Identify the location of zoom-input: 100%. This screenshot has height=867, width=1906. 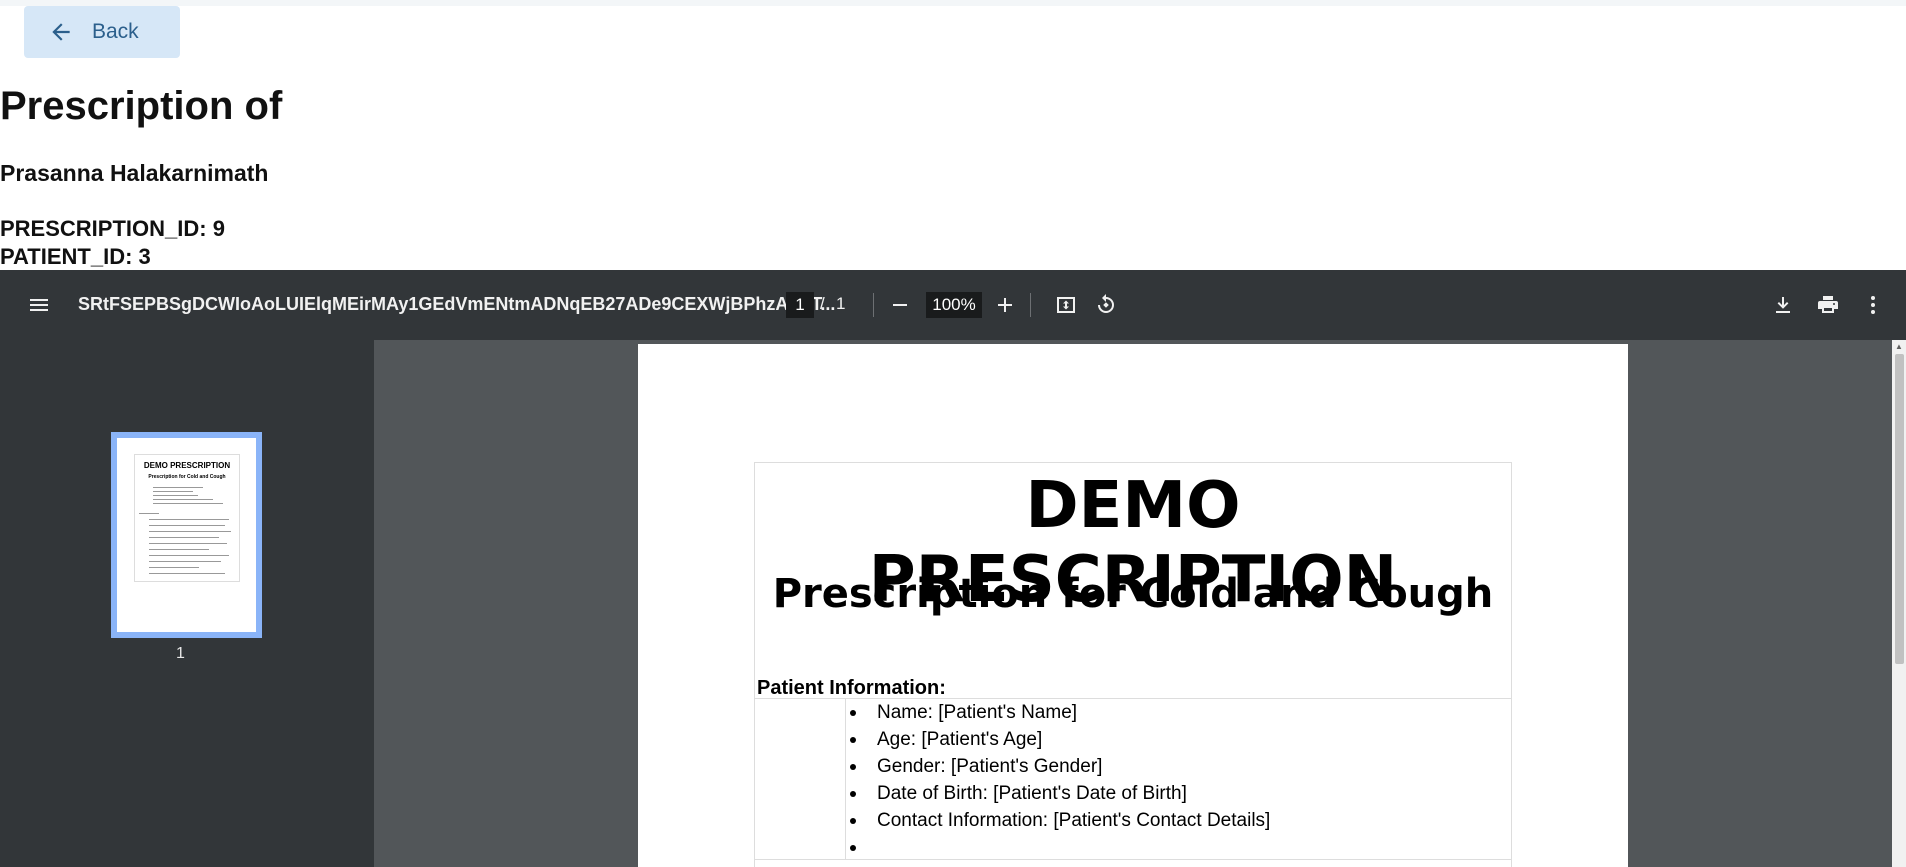
(954, 305).